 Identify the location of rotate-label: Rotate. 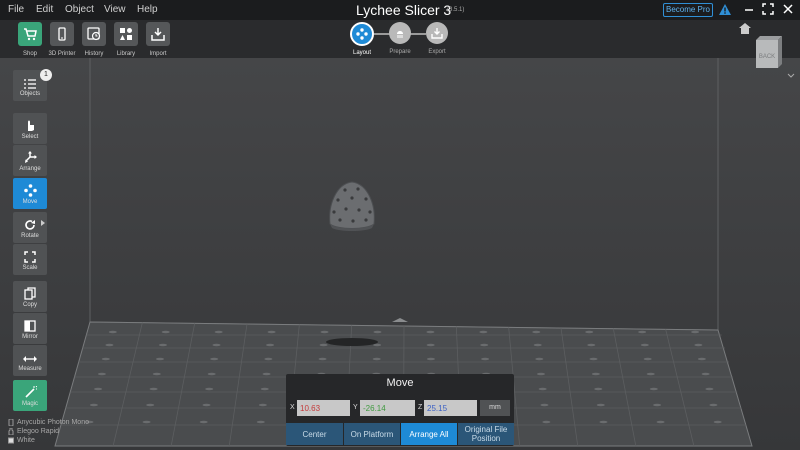
(30, 236).